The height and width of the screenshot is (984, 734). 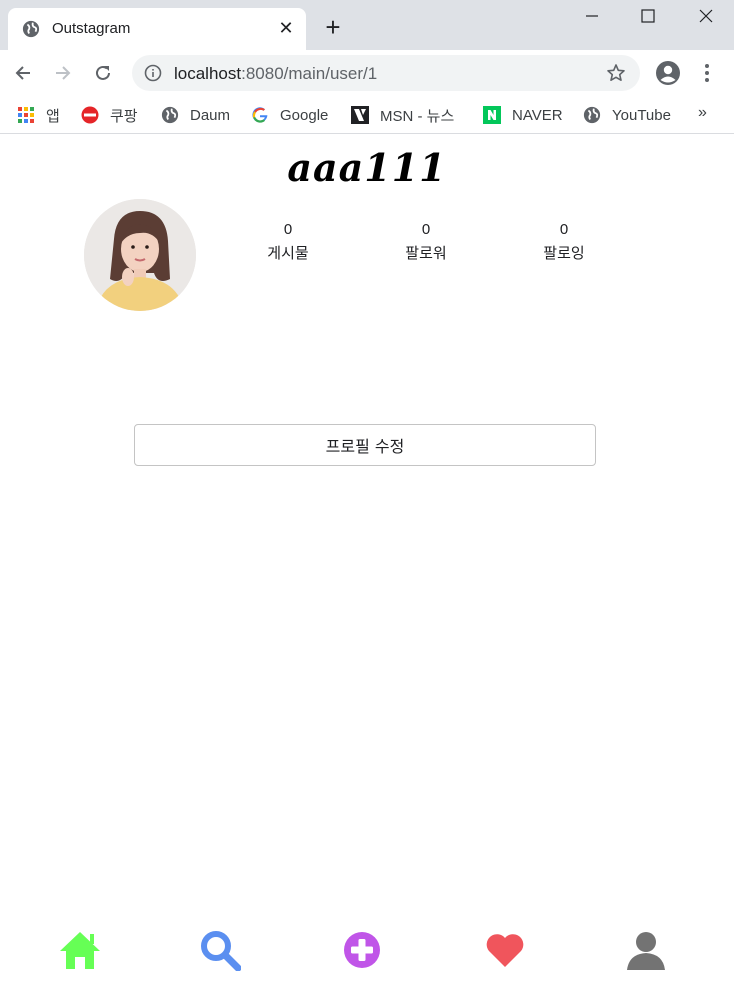 I want to click on arrow-right-icon, so click(x=63, y=73).